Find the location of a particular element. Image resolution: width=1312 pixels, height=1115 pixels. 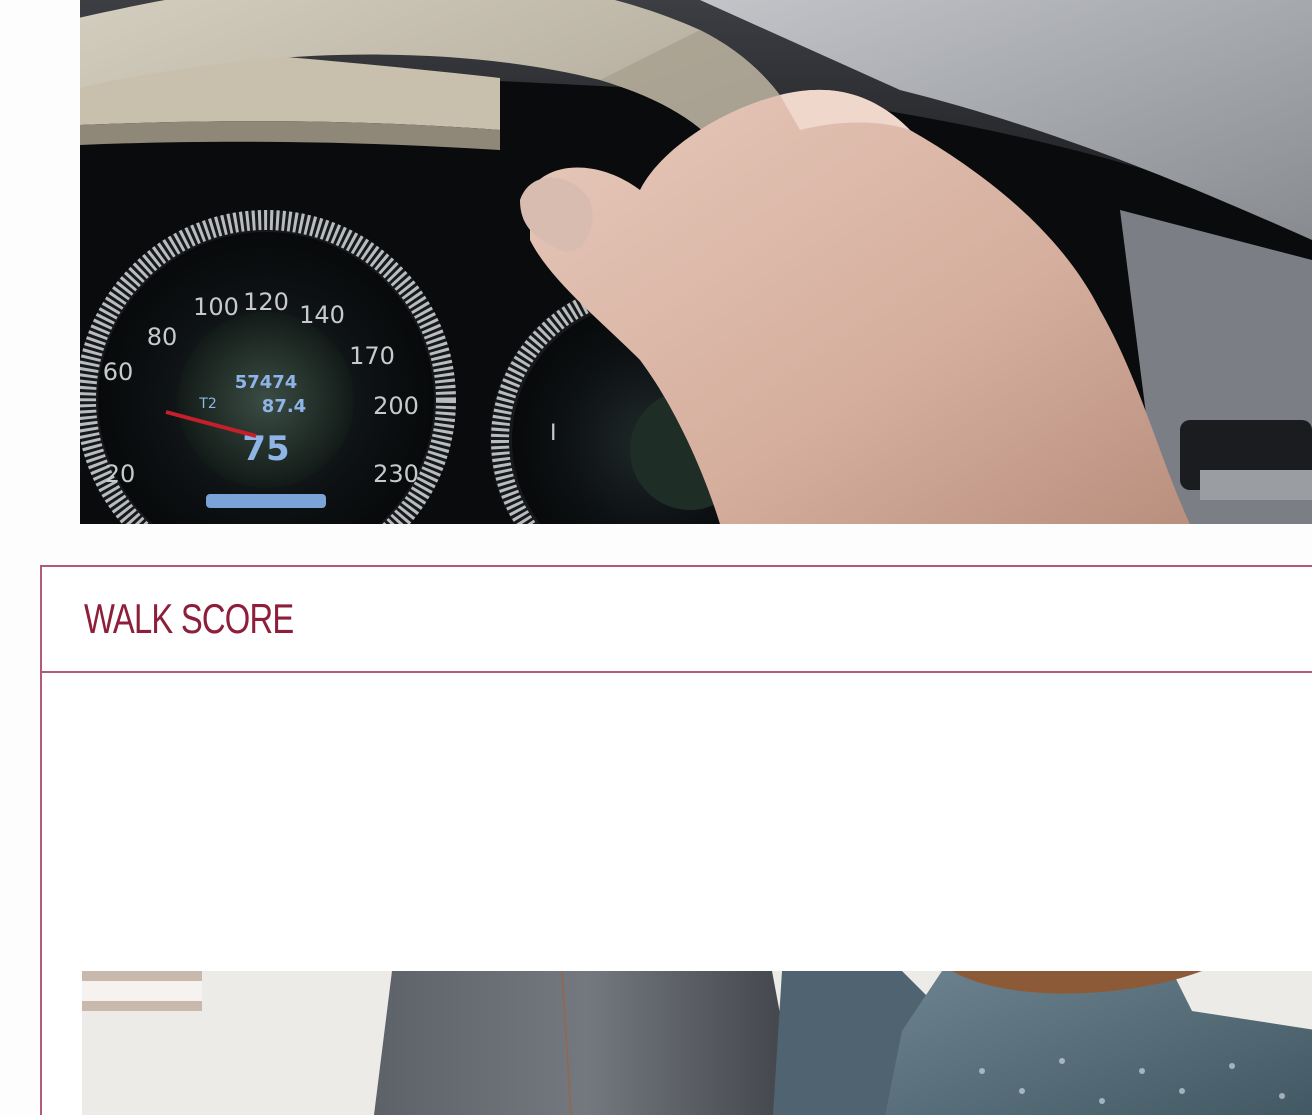

walk-score-header: WALK SCORE is located at coordinates (677, 620).